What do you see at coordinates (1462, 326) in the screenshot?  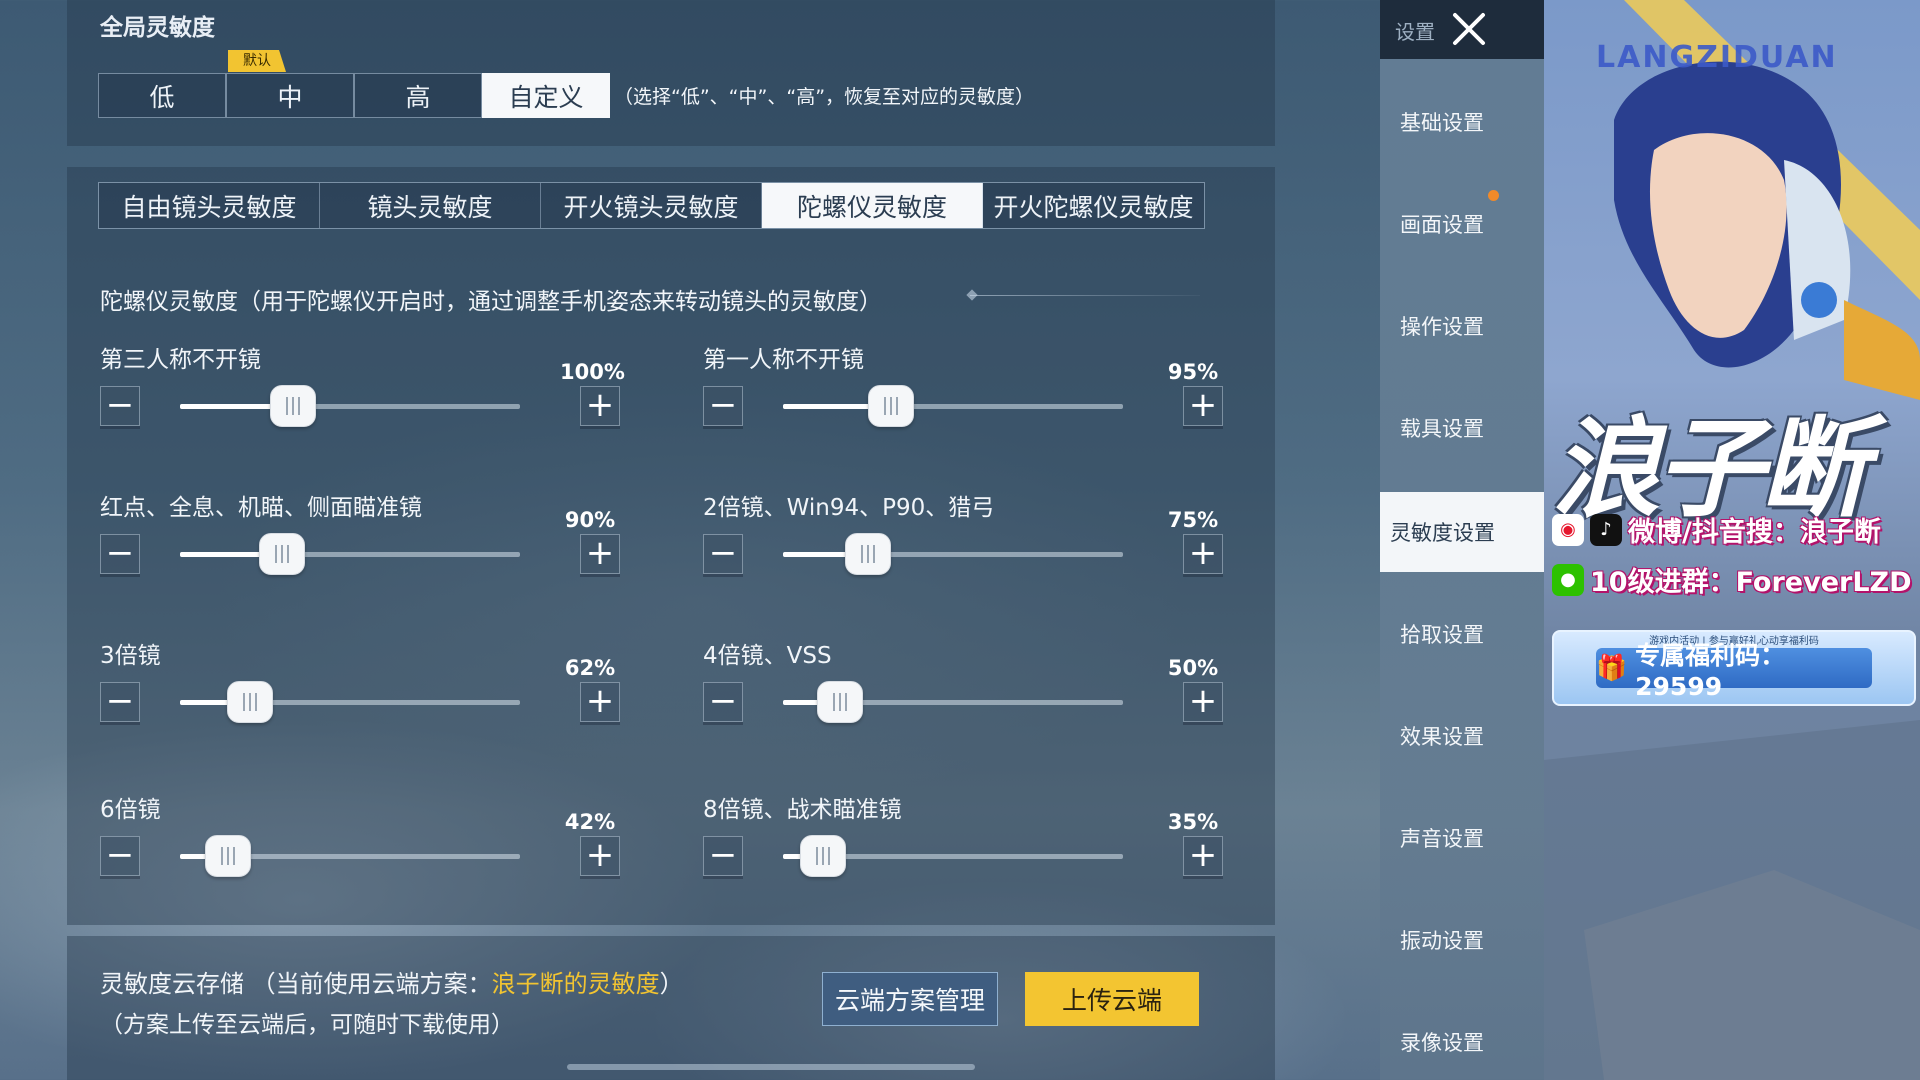 I see `nav-item-controls: 操作设置` at bounding box center [1462, 326].